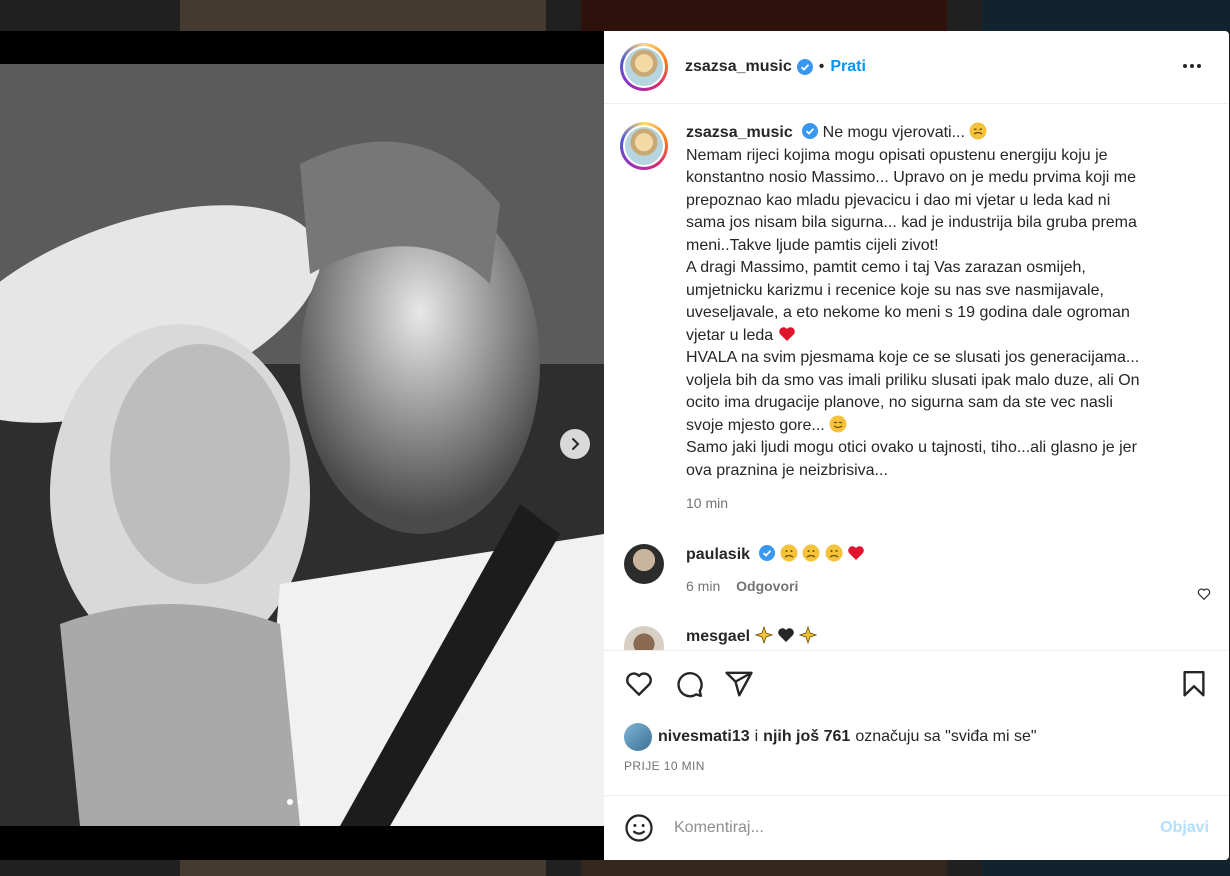  I want to click on next-photo-button, so click(575, 444).